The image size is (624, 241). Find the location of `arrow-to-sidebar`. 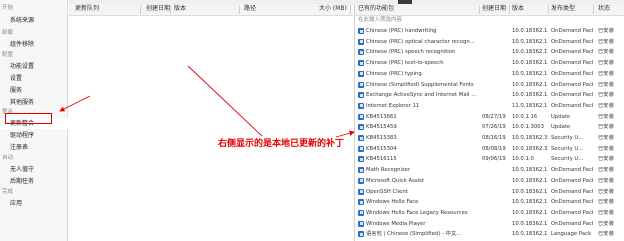

arrow-to-sidebar is located at coordinates (75, 103).